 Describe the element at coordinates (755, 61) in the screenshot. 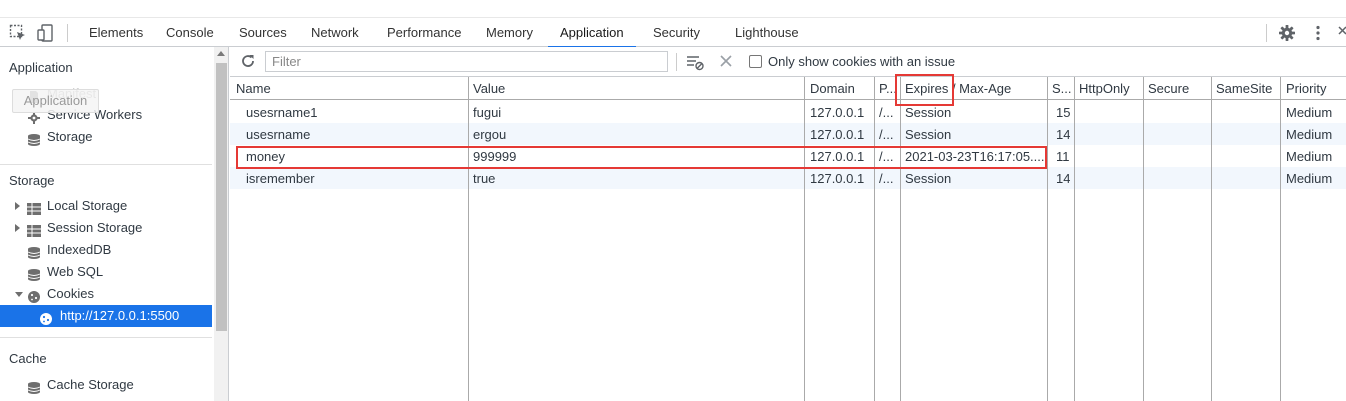

I see `only-issue-checkbox` at that location.